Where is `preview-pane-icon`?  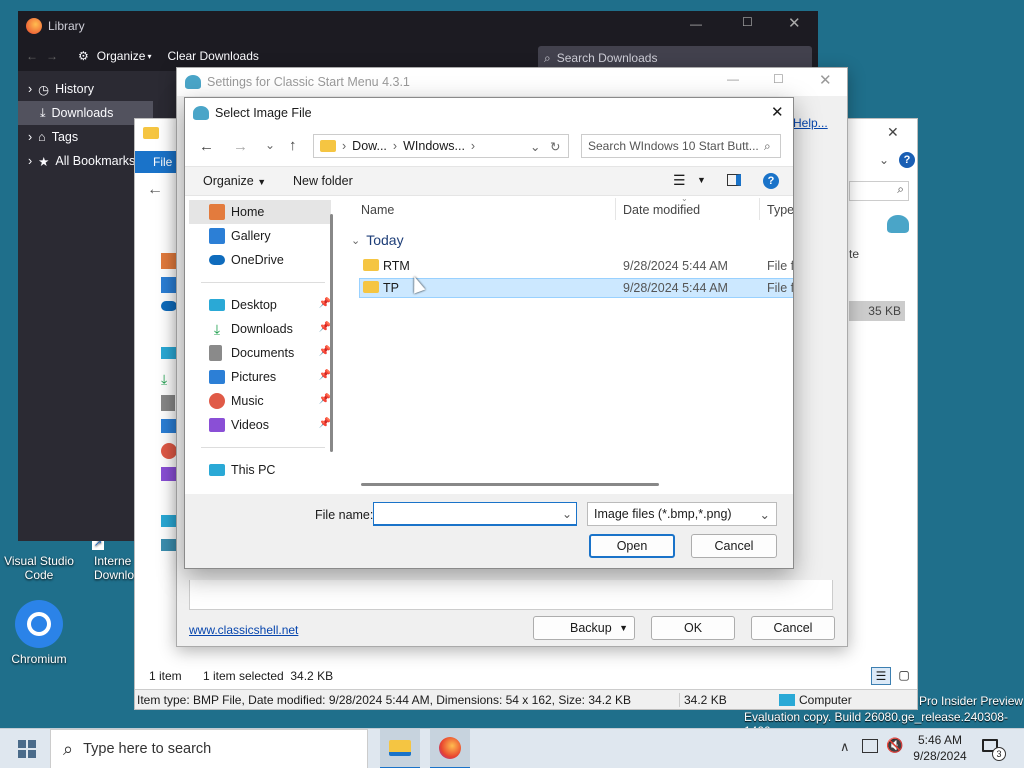 preview-pane-icon is located at coordinates (734, 180).